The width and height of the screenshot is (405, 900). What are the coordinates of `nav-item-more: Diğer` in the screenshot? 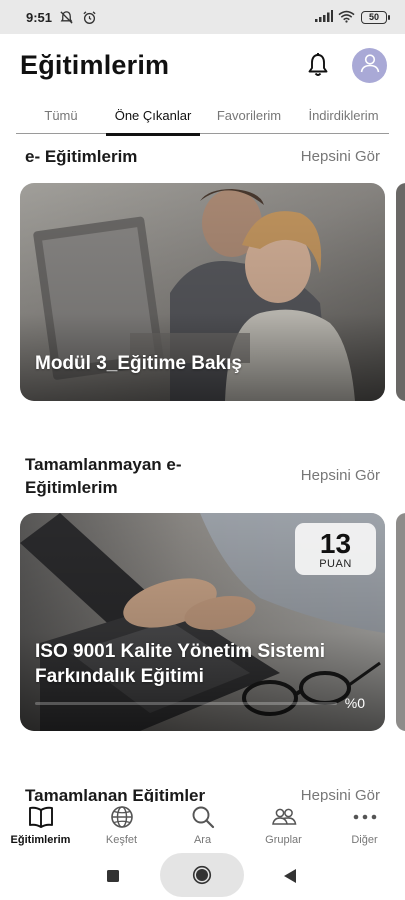 It's located at (364, 827).